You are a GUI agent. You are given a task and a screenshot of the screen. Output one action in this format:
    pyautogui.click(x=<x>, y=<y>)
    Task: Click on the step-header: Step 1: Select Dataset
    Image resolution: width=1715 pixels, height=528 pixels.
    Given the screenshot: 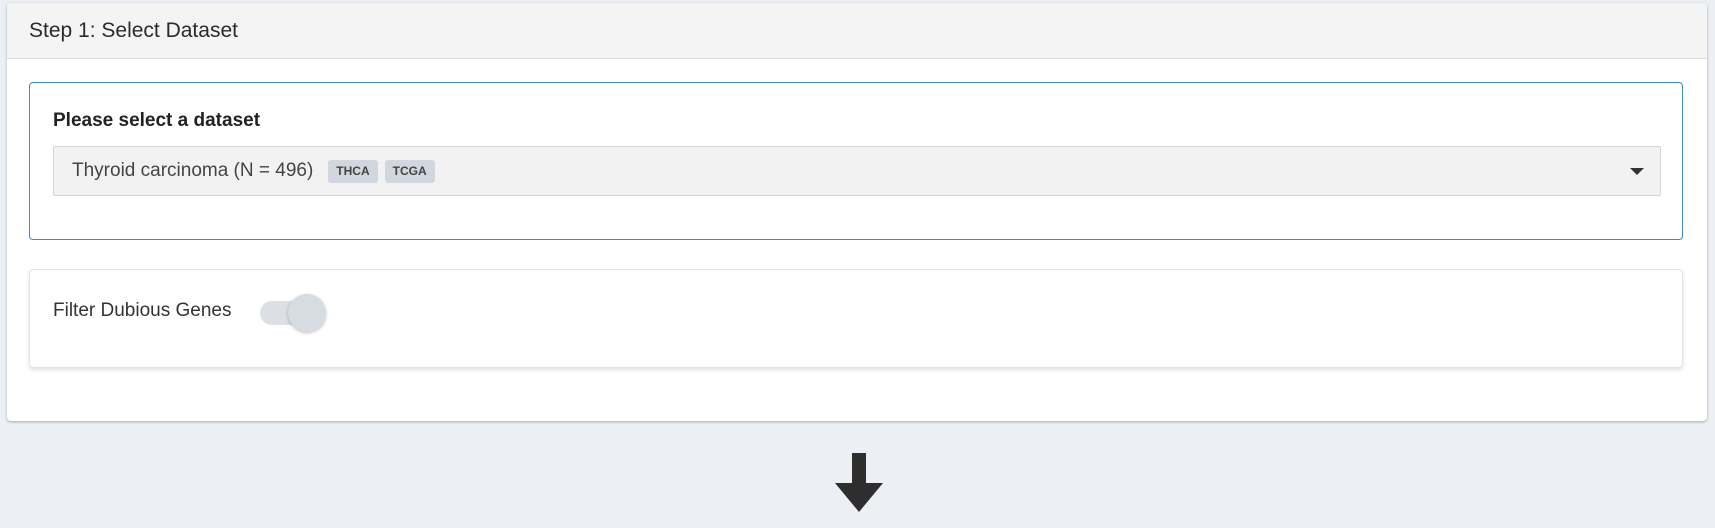 What is the action you would take?
    pyautogui.click(x=857, y=31)
    